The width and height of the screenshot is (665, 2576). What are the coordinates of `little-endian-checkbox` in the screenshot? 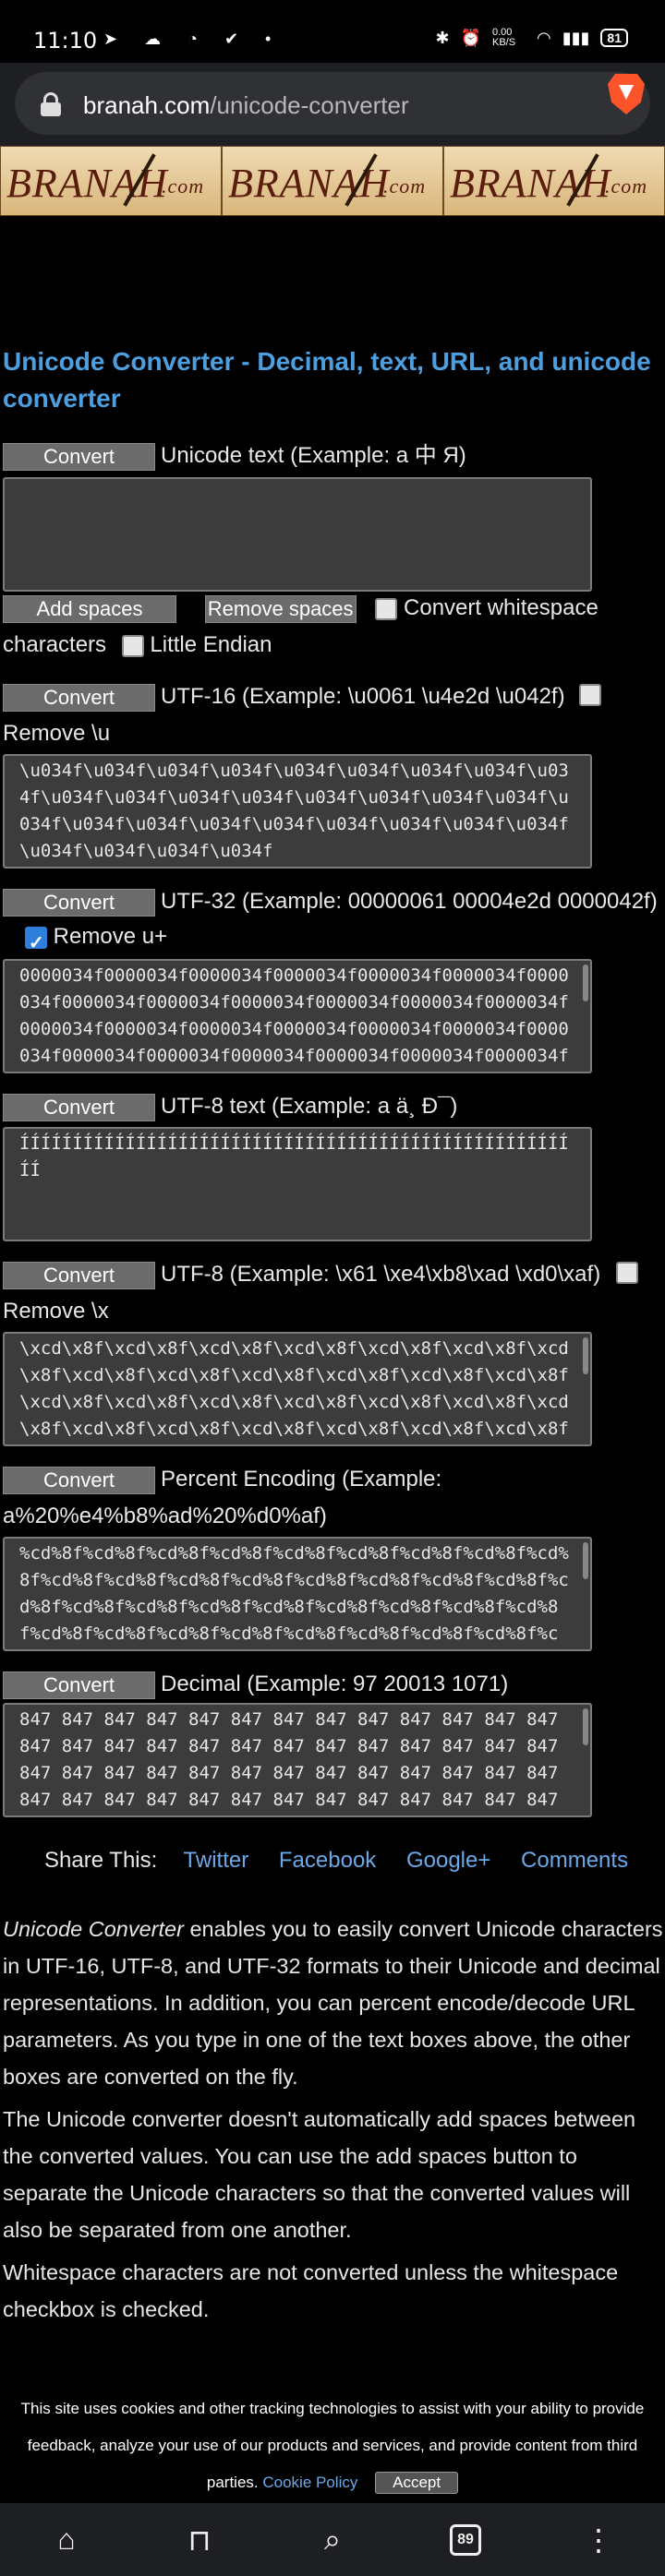 It's located at (132, 646).